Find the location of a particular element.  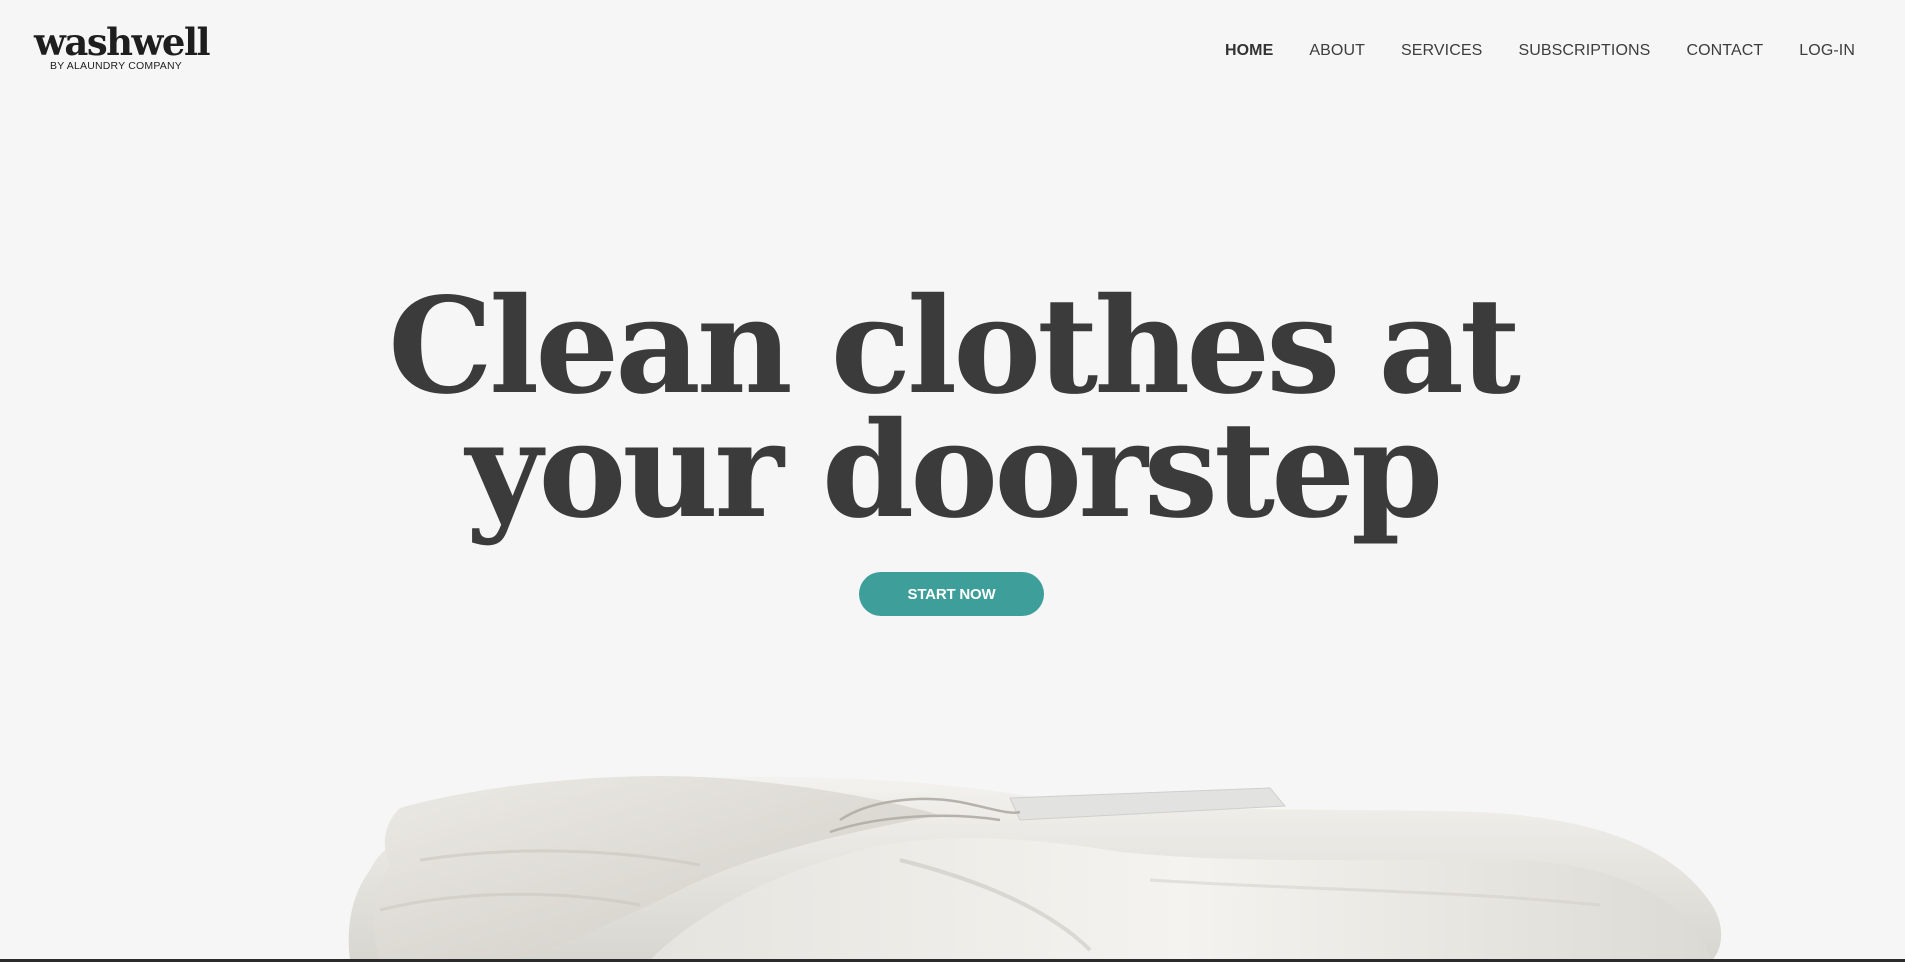

brand-name: washwell is located at coordinates (122, 42).